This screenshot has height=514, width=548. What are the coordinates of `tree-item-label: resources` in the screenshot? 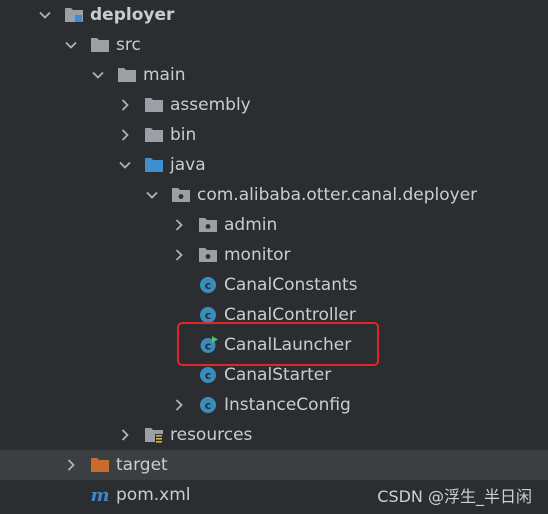 It's located at (211, 435).